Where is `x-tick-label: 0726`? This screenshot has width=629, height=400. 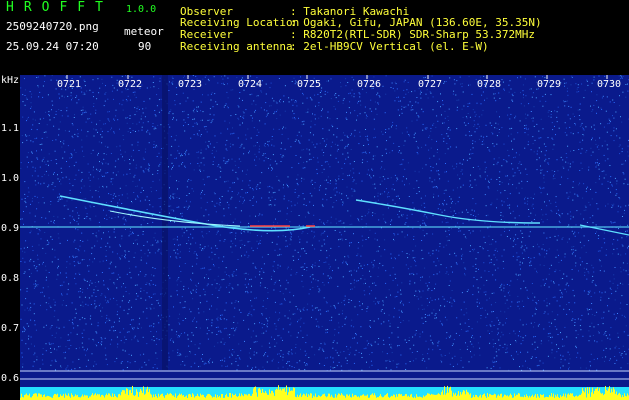
x-tick-label: 0726 is located at coordinates (369, 84).